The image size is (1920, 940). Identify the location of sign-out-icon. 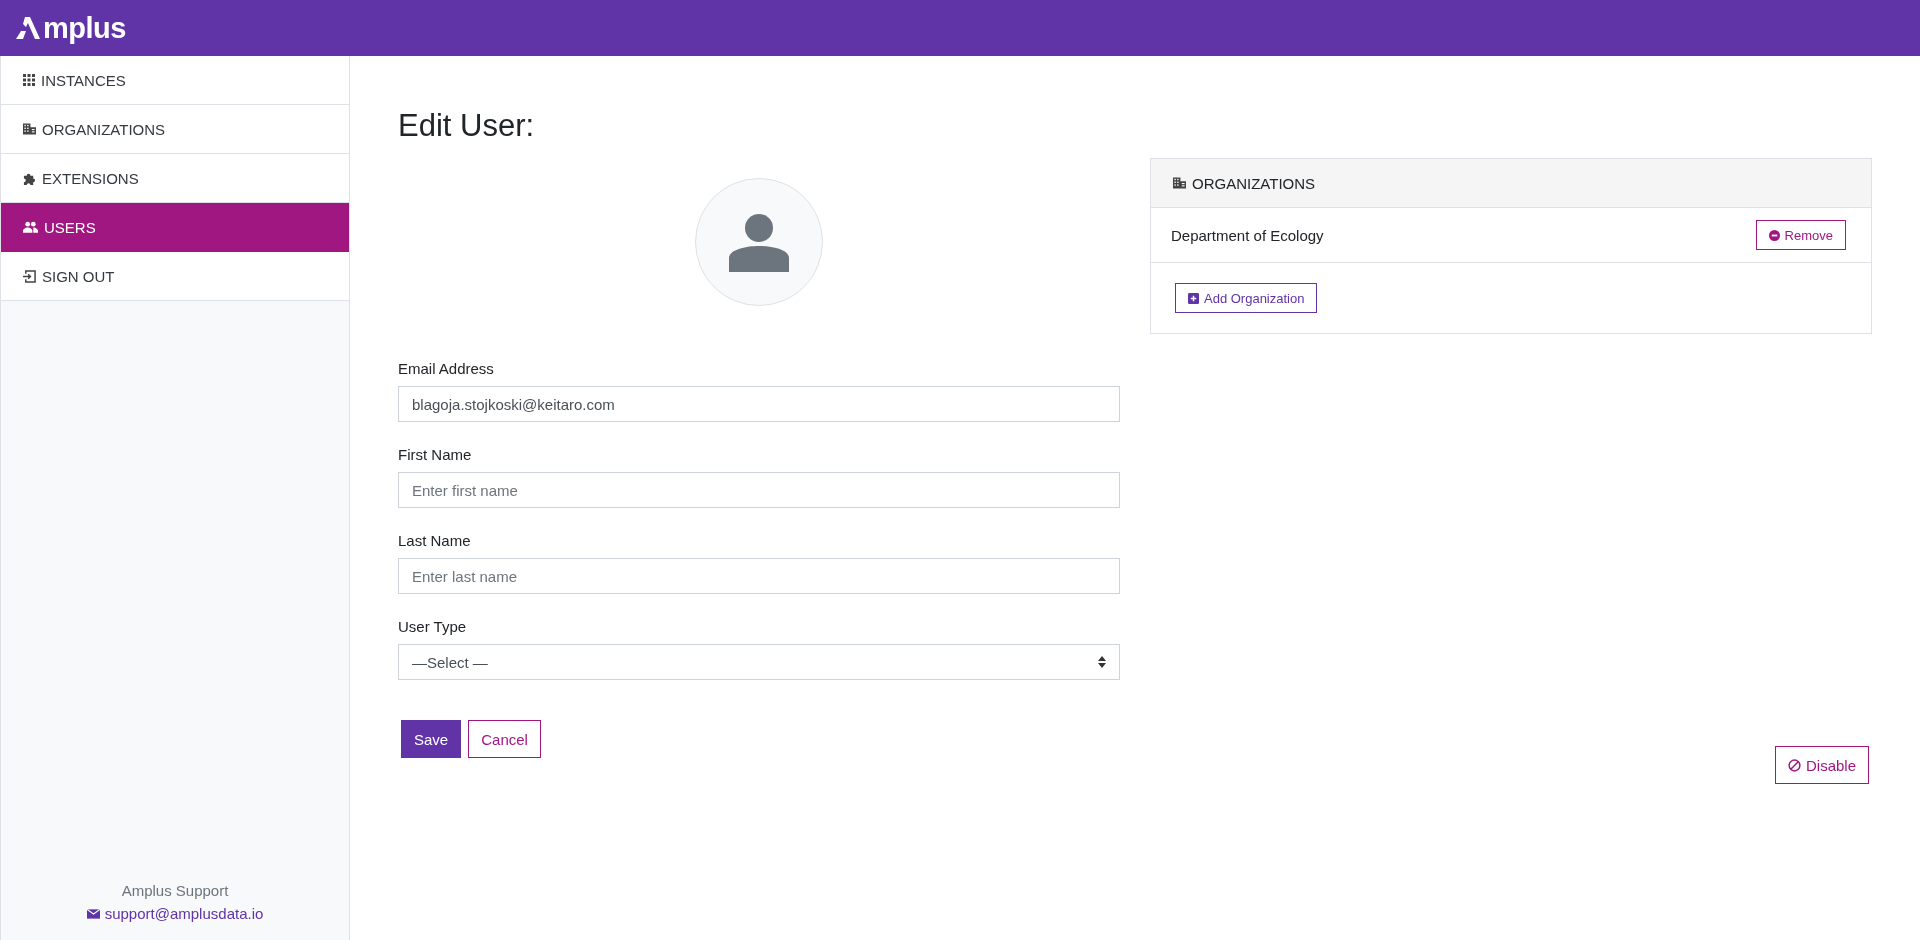
(29, 276).